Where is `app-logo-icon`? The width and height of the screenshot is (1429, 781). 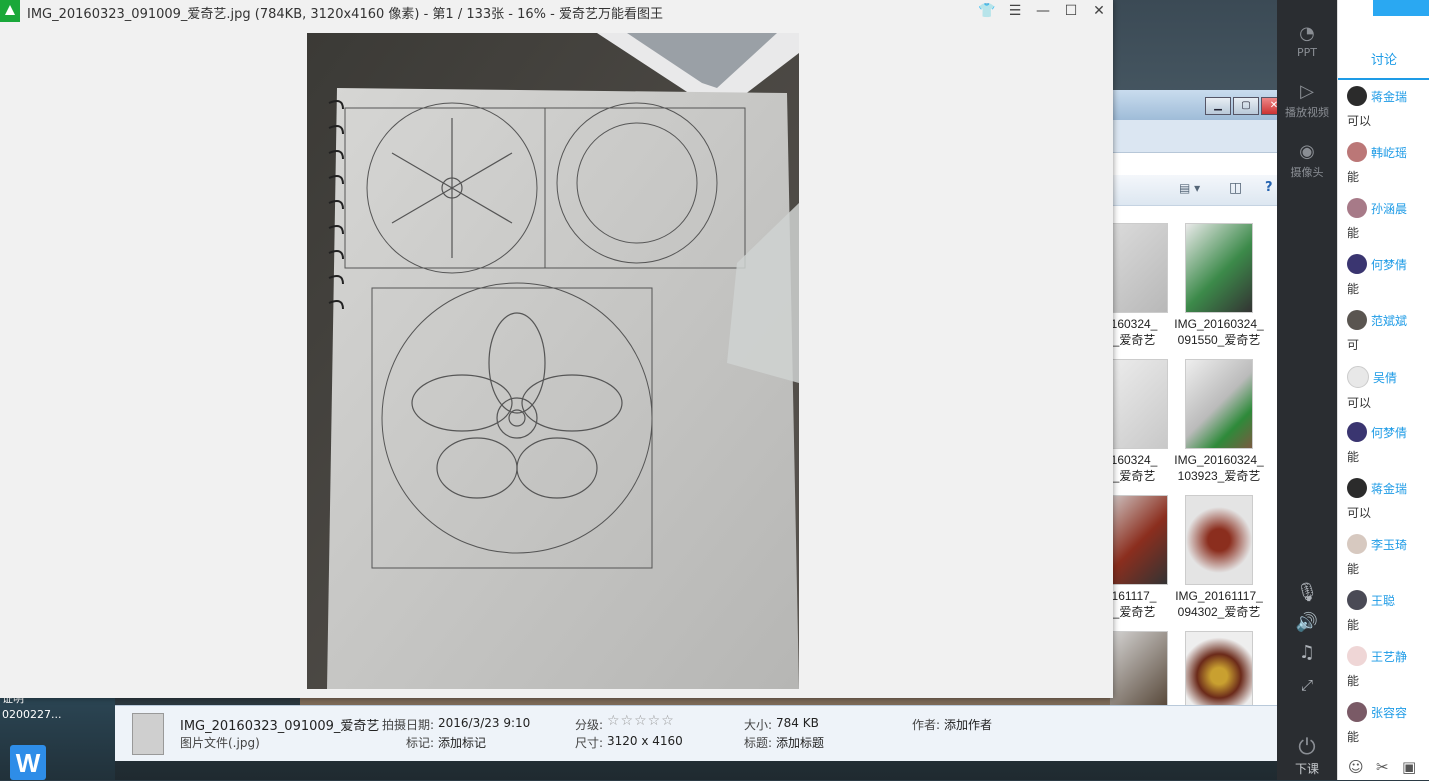
app-logo-icon is located at coordinates (10, 11).